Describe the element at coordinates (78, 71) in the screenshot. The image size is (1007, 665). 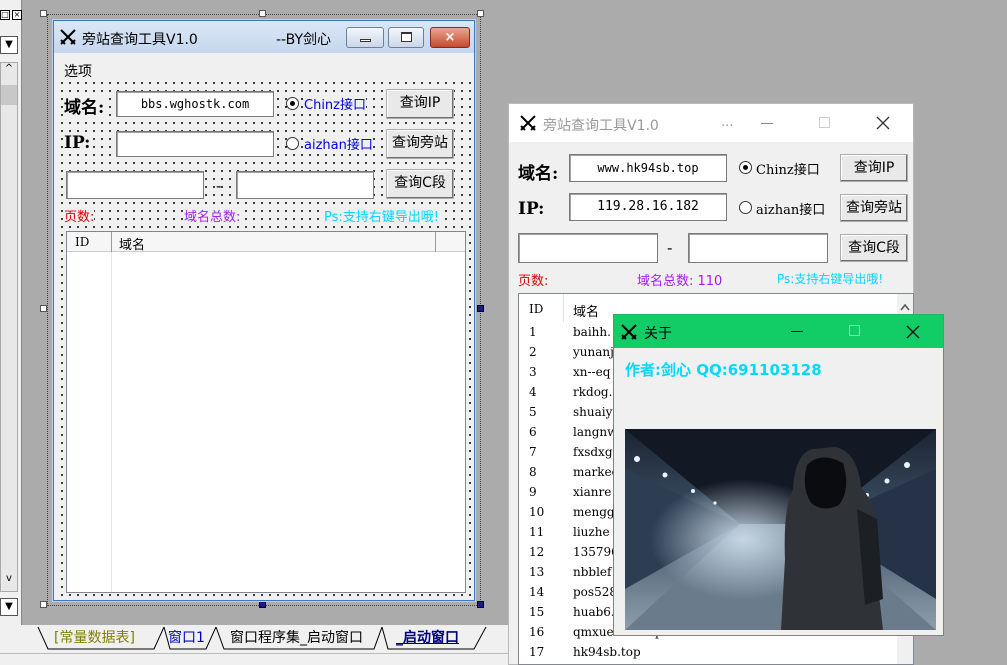
I see `menu-item-options: 选项` at that location.